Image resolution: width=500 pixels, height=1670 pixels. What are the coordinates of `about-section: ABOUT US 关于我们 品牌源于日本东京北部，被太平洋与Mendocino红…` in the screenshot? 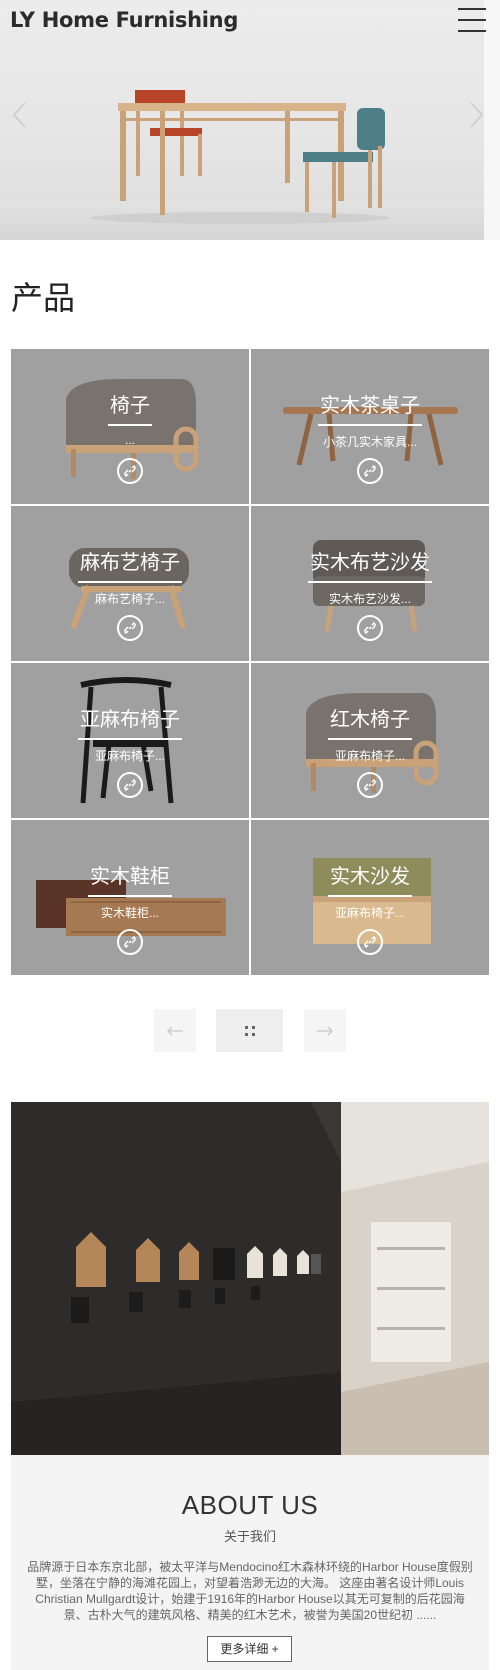 It's located at (250, 1562).